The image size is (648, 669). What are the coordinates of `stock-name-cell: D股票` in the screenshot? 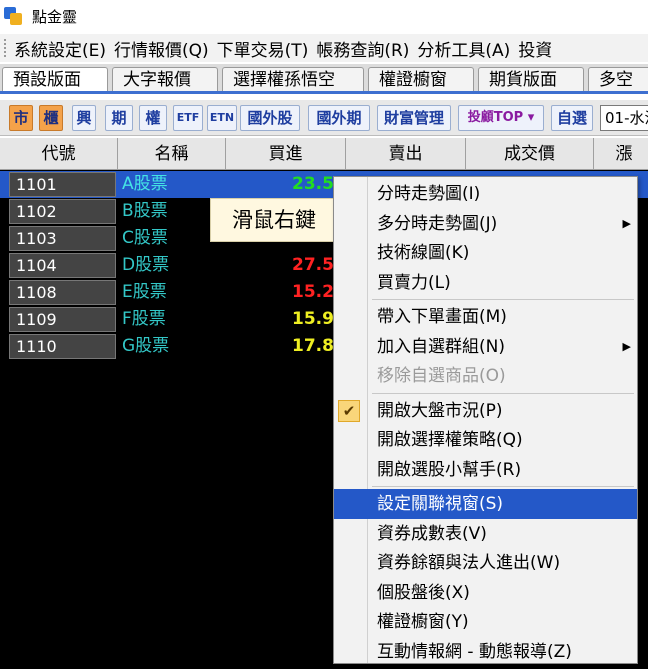 It's located at (145, 265).